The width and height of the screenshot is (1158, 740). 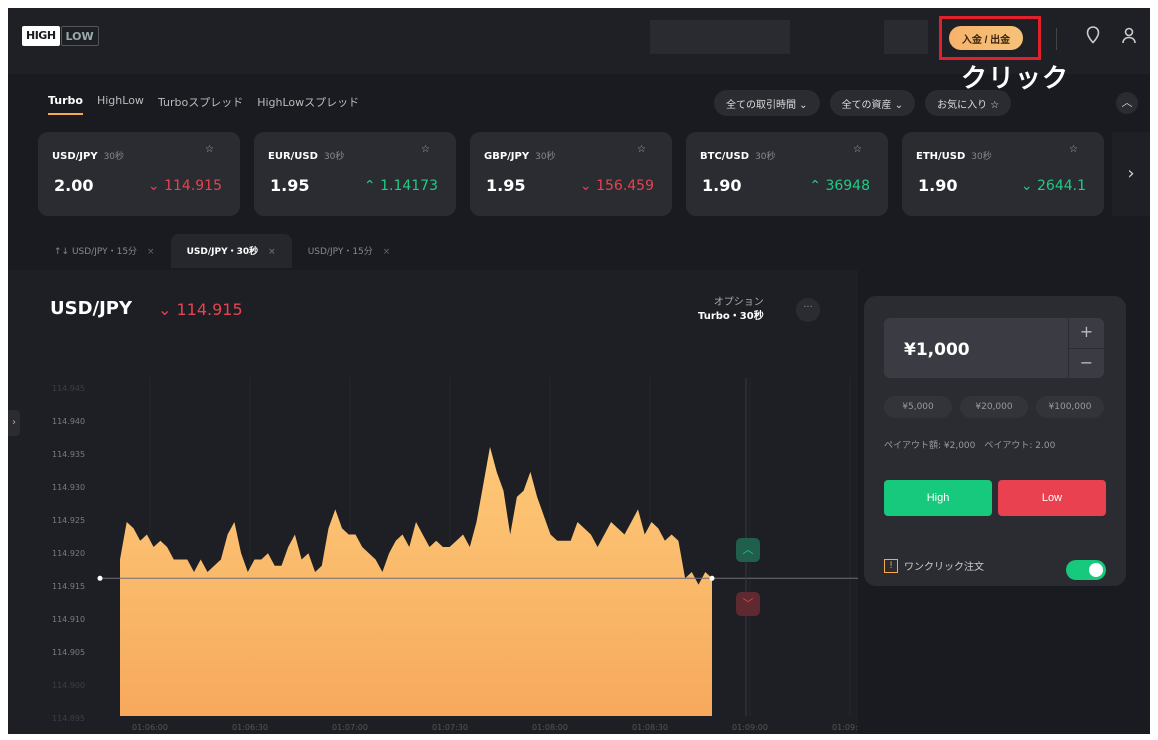 What do you see at coordinates (738, 302) in the screenshot?
I see `option-label: オプション` at bounding box center [738, 302].